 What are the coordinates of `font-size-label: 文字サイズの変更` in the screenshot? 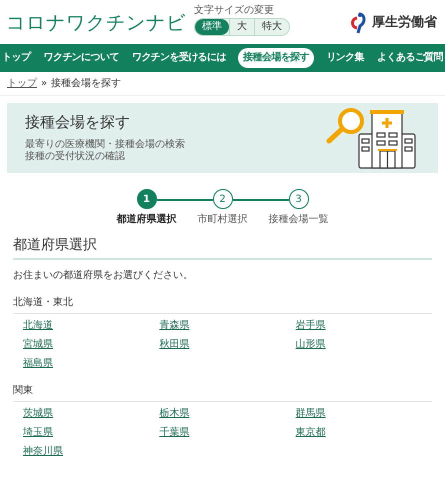 It's located at (234, 11).